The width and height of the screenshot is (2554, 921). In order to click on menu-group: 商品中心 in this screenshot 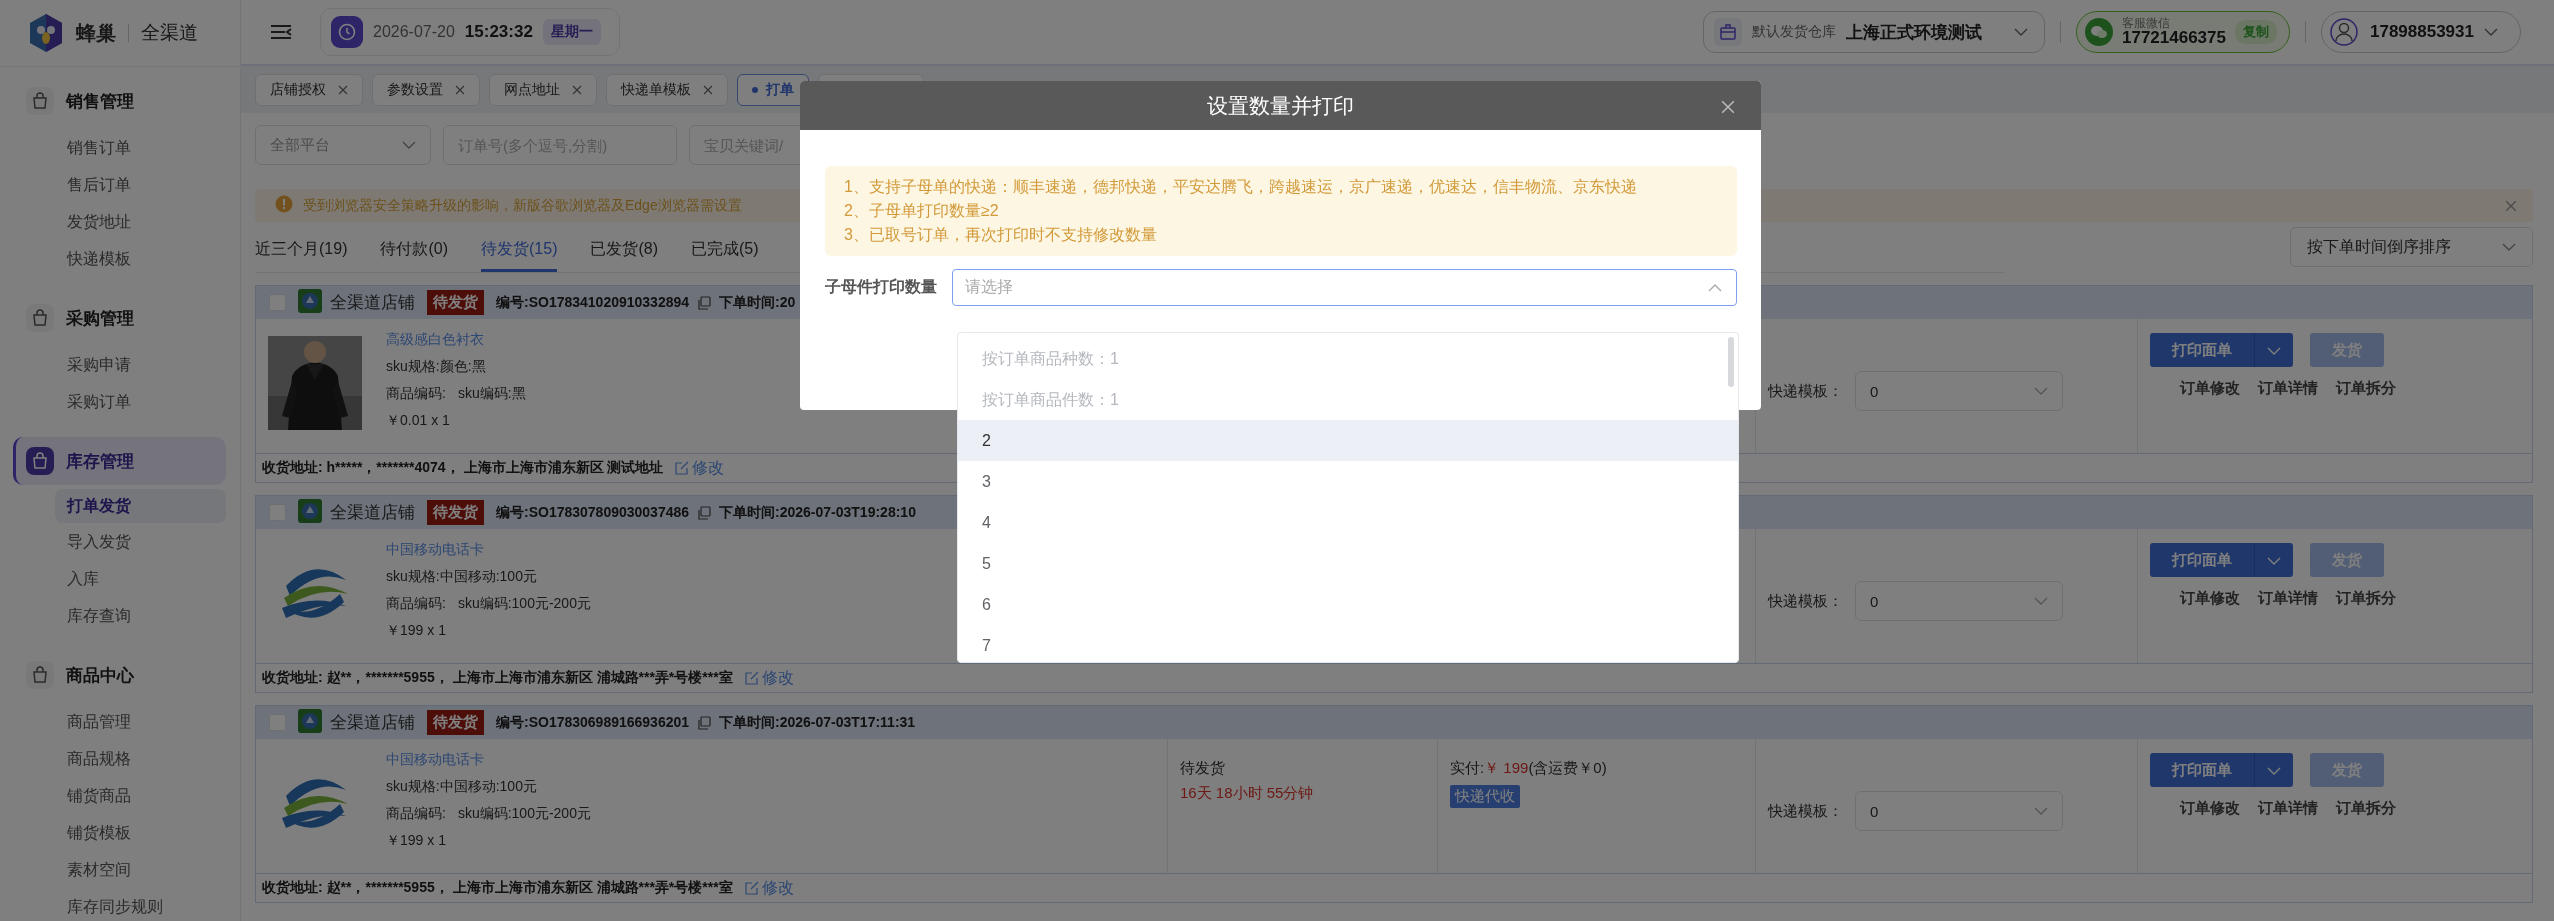, I will do `click(119, 675)`.